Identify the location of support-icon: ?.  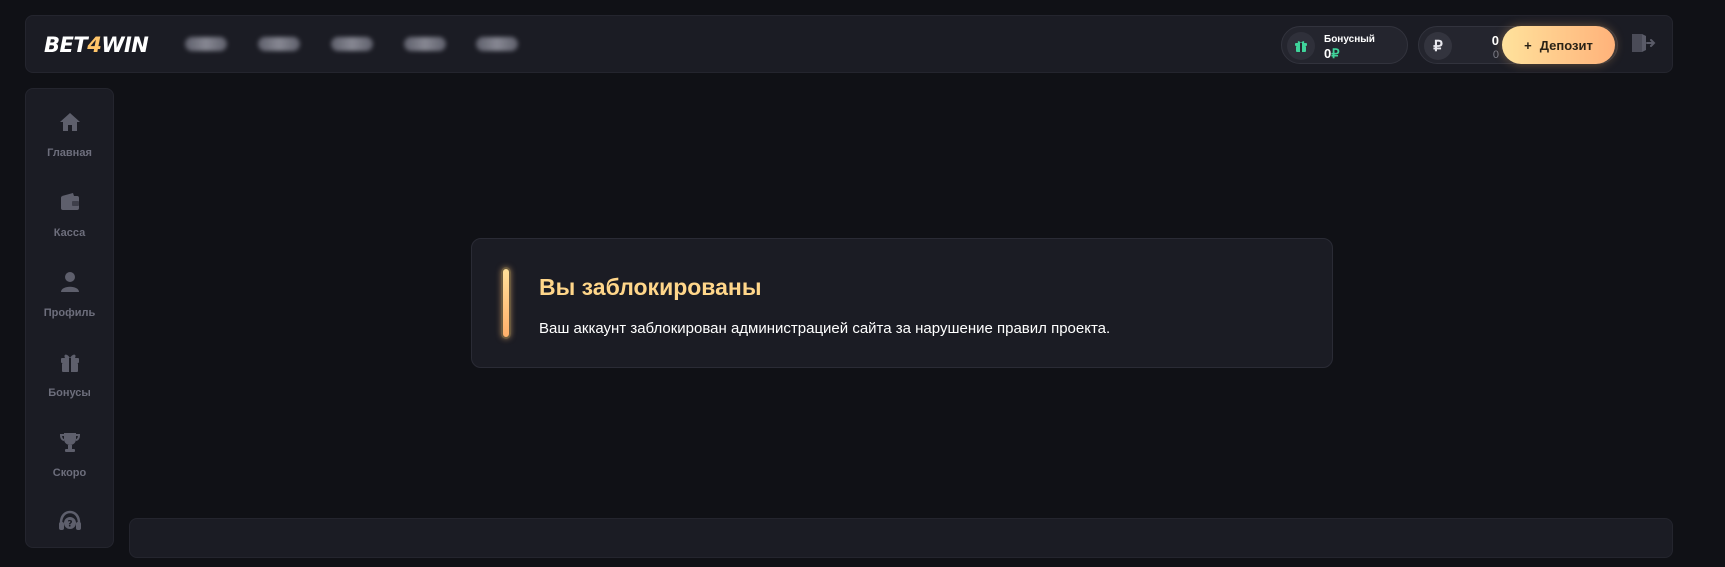
(70, 522).